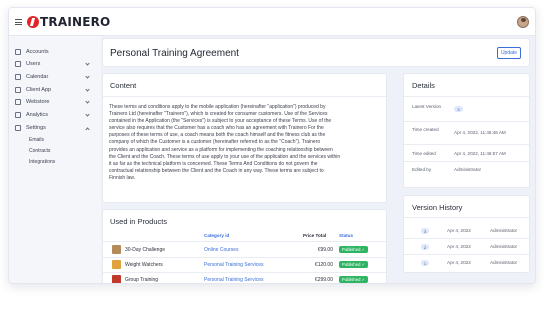  What do you see at coordinates (221, 250) in the screenshot?
I see `product-category: Online Courses` at bounding box center [221, 250].